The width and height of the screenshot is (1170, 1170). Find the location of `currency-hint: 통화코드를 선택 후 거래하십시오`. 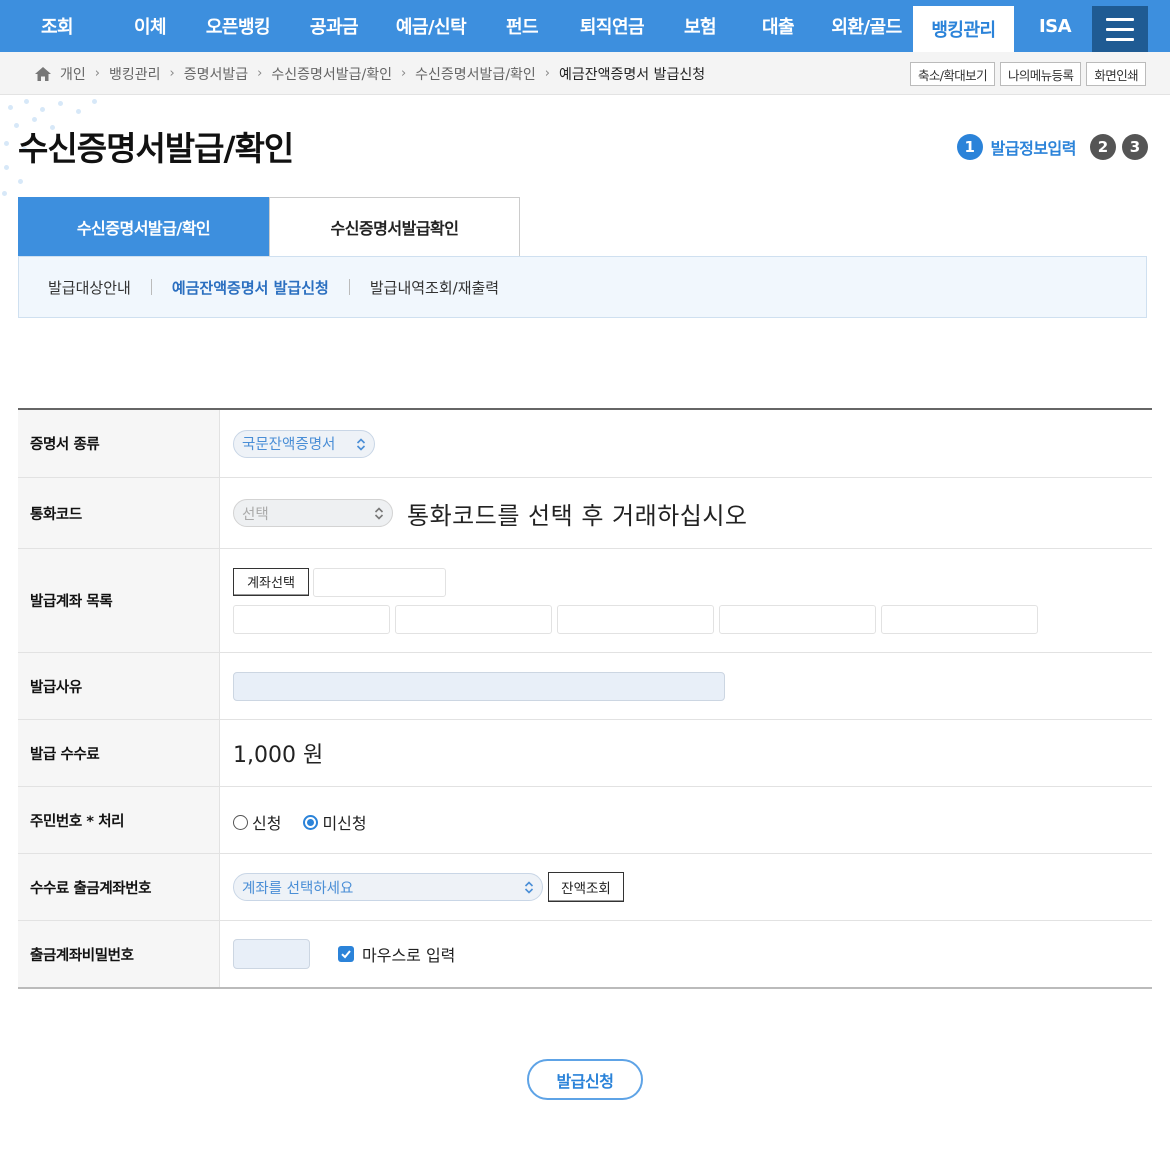

currency-hint: 통화코드를 선택 후 거래하십시오 is located at coordinates (577, 515).